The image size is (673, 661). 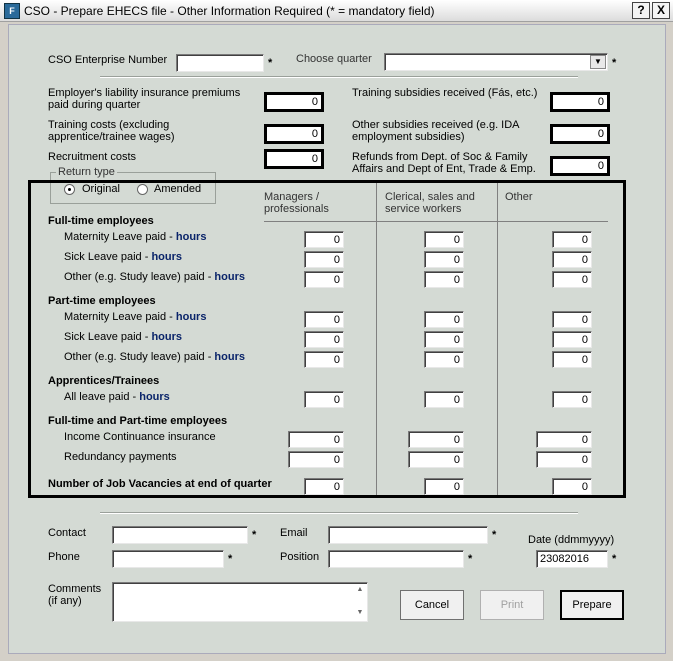 I want to click on phone-input, so click(x=168, y=559).